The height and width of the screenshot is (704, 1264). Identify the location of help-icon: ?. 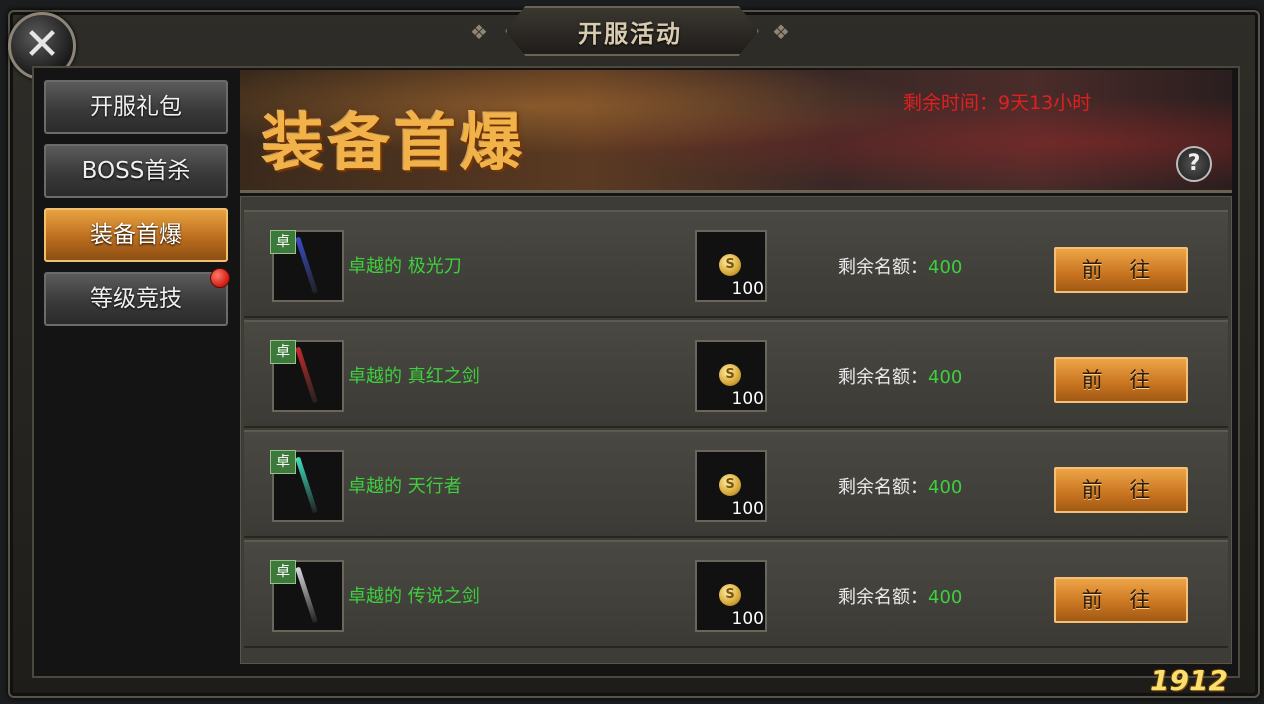
(1194, 164).